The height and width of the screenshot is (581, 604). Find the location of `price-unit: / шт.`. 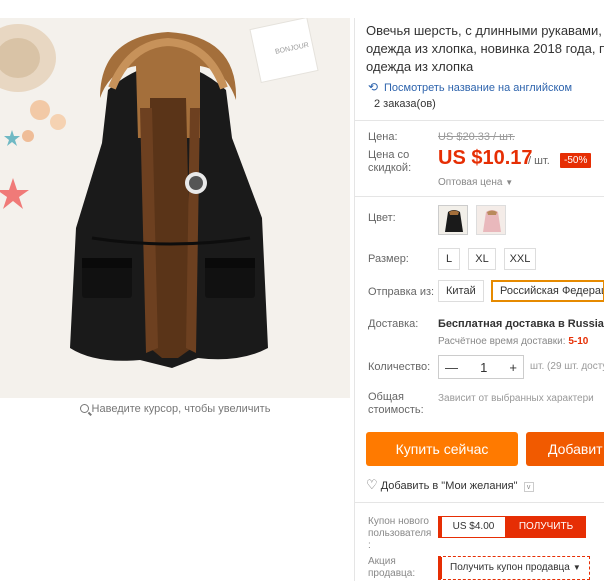

price-unit: / шт. is located at coordinates (539, 161).